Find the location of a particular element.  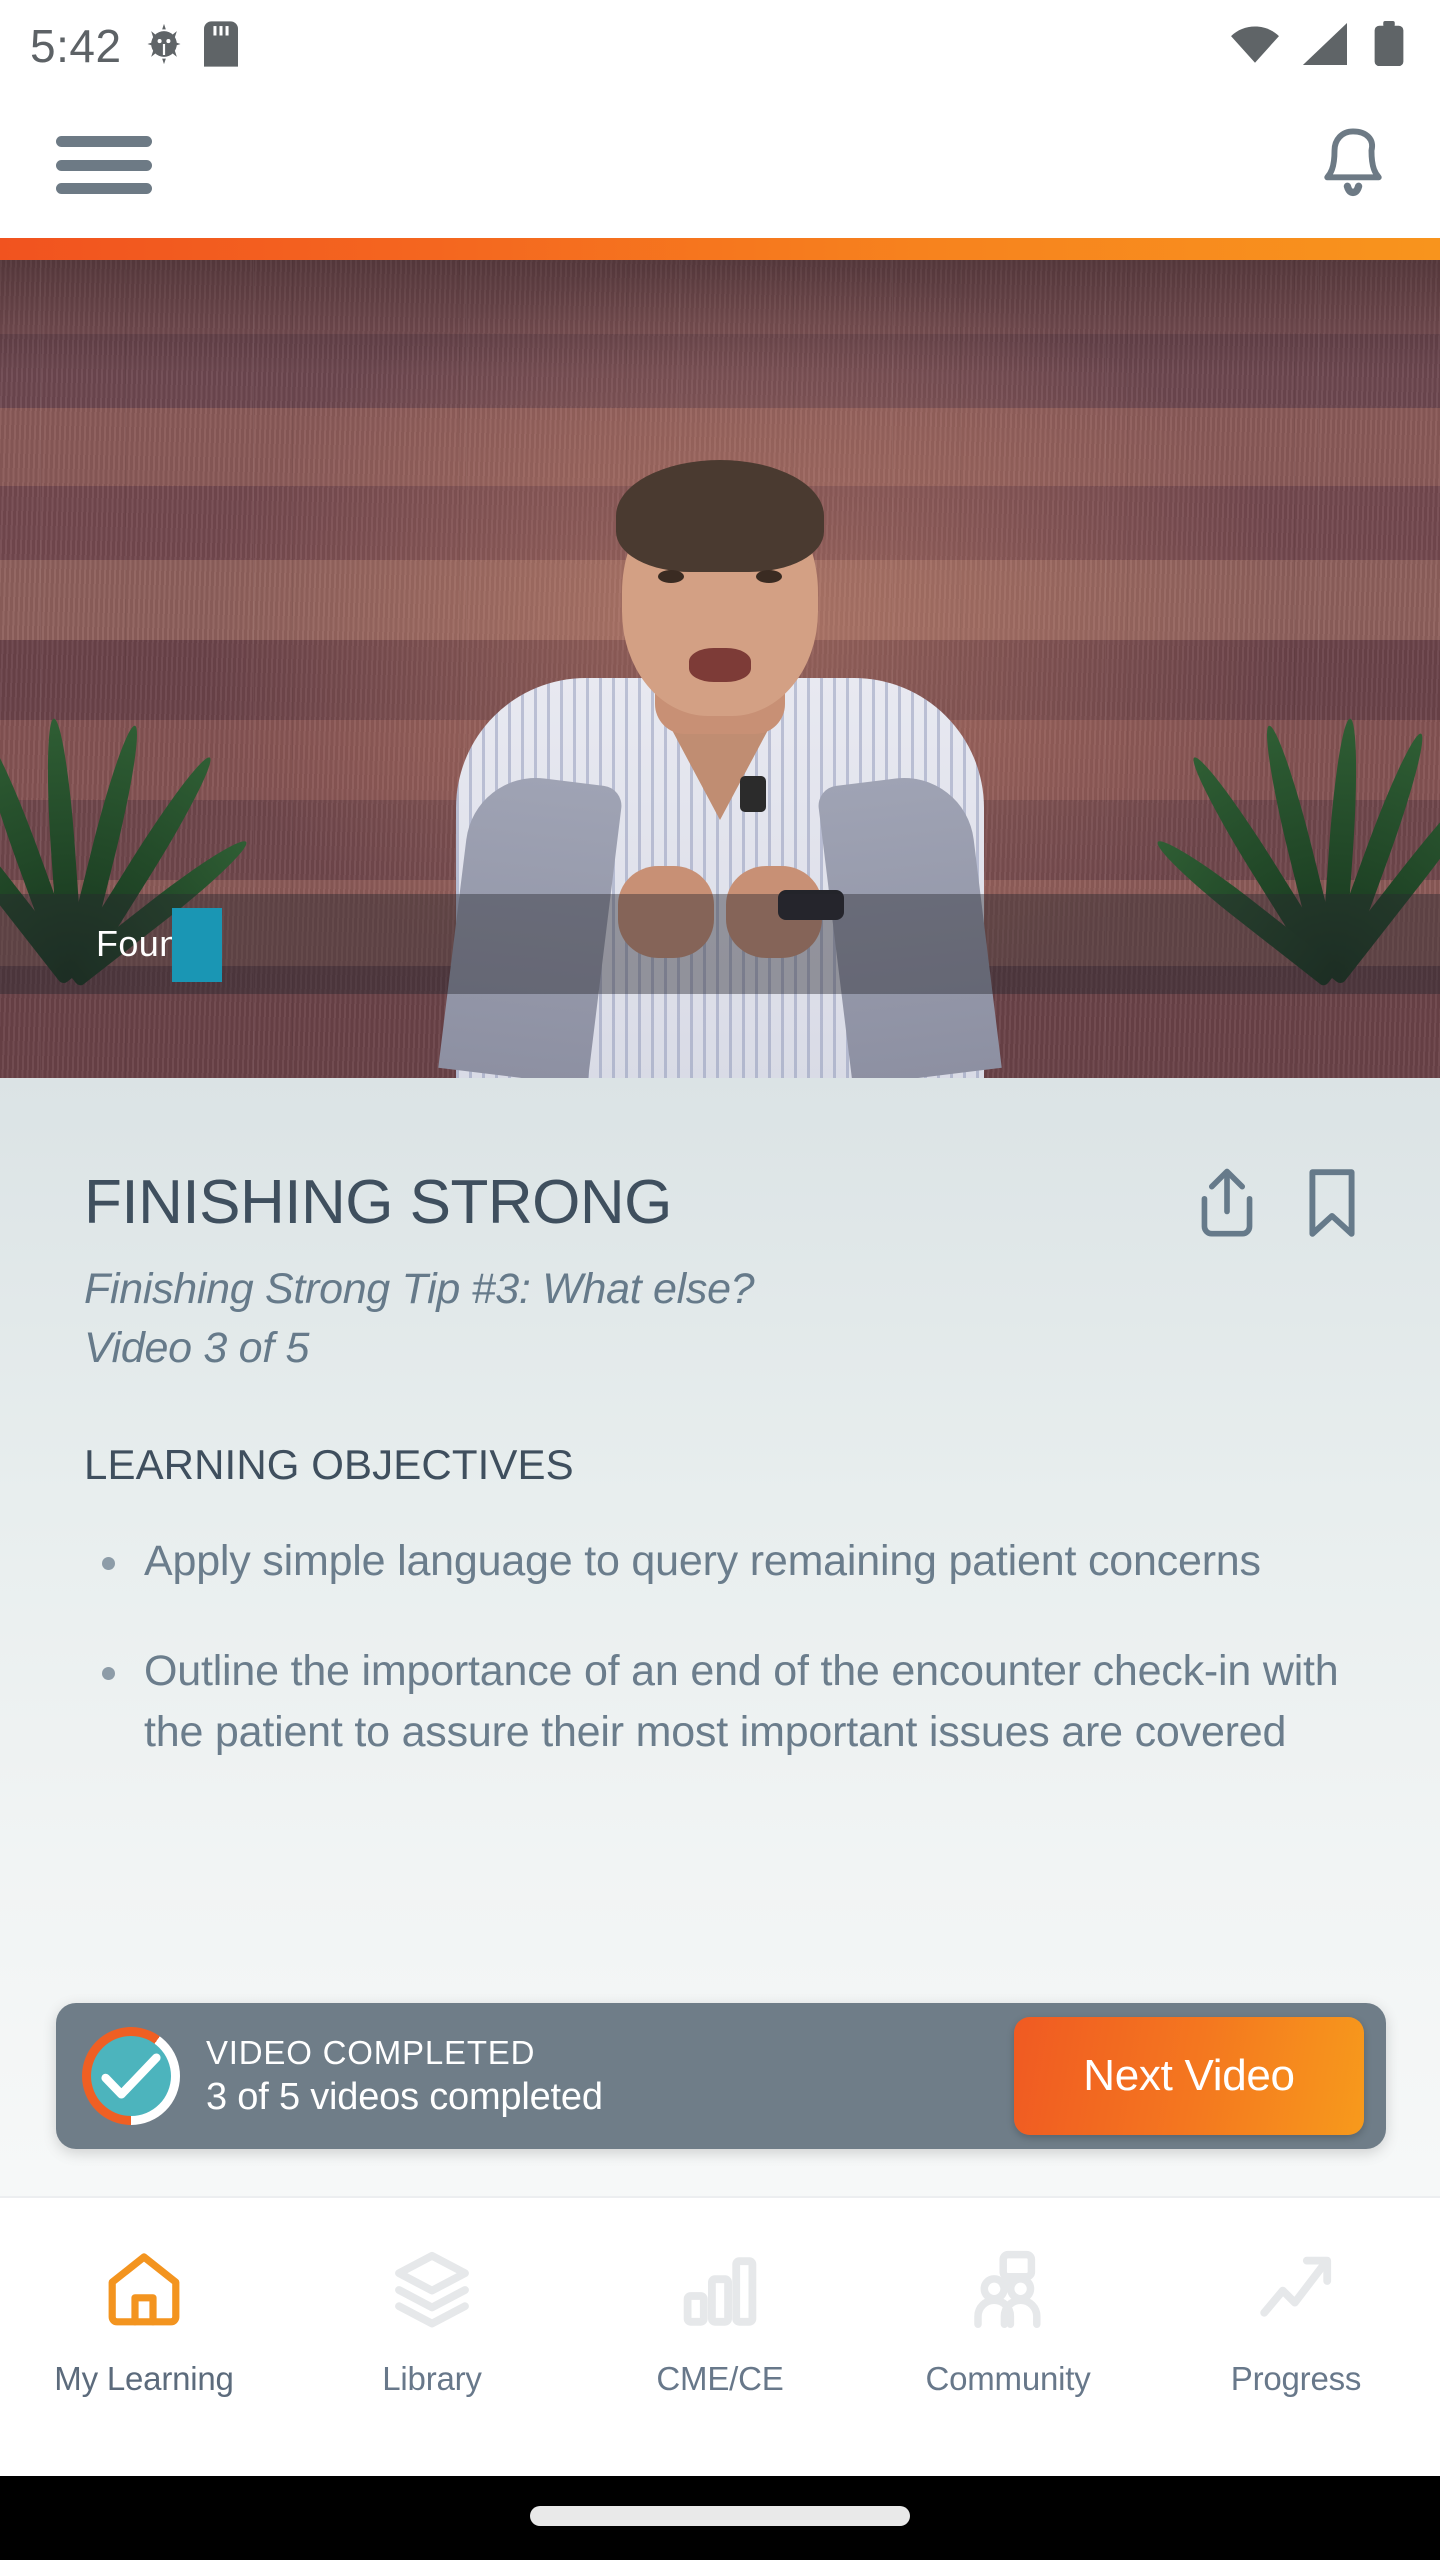

status-bar-clock: 5:42 is located at coordinates (76, 46).